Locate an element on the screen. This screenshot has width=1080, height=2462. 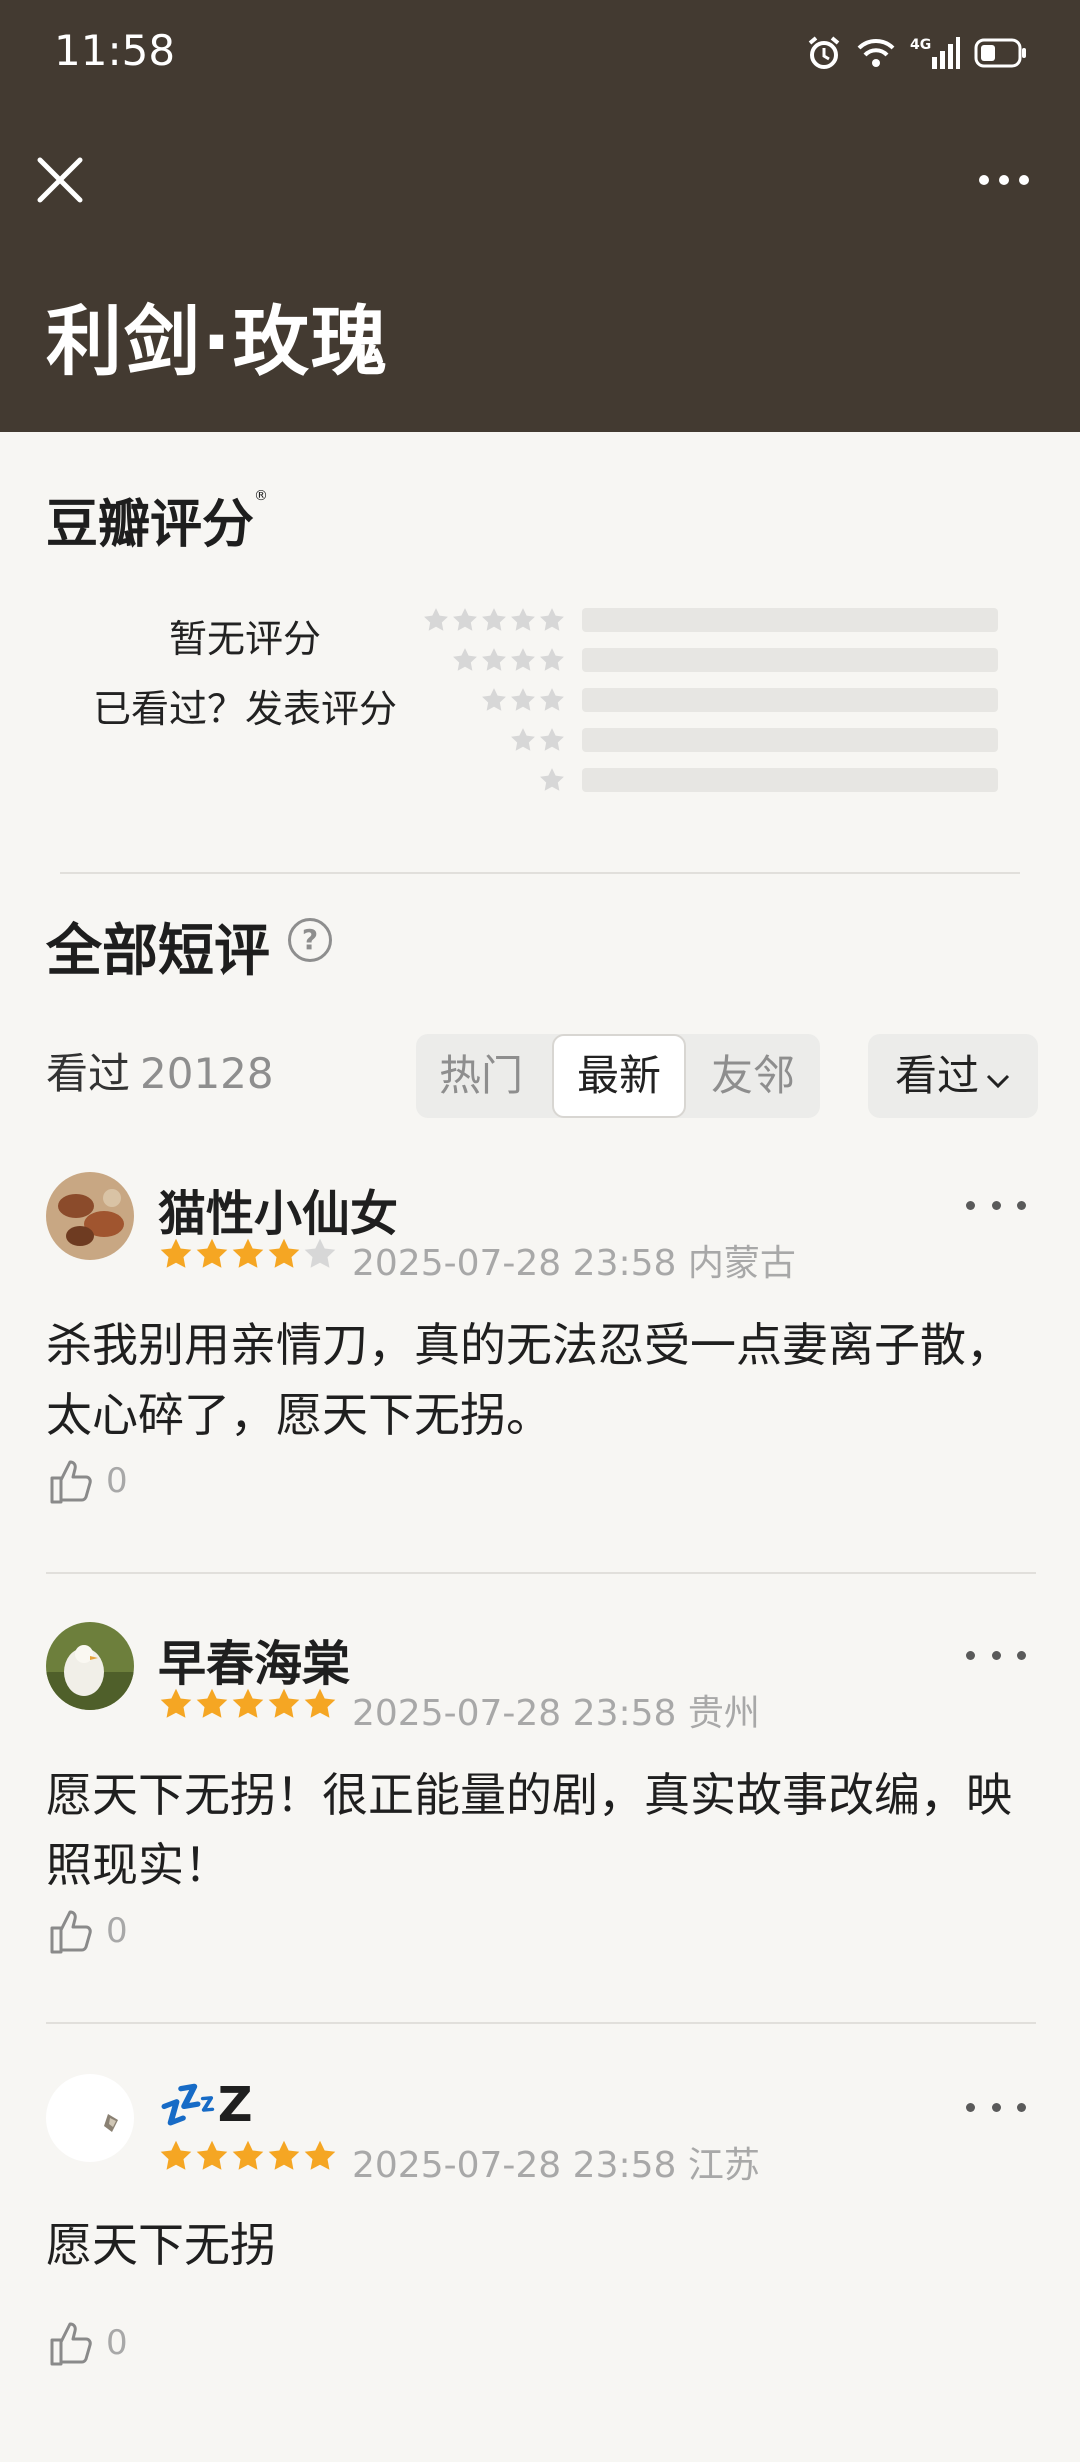
no-rating-text: 暂无评分 is located at coordinates (244, 639).